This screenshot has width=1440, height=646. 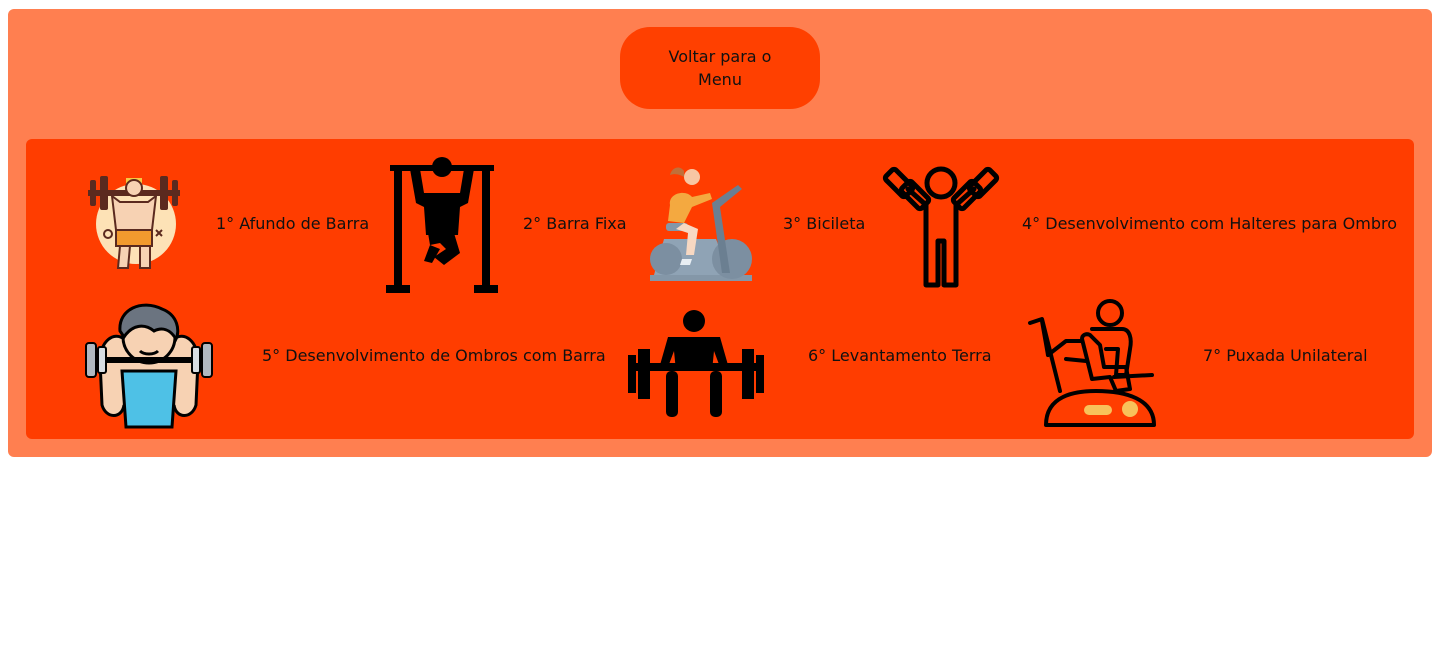 I want to click on exercise-label-7: 7° Puxada Unilateral, so click(x=1285, y=355).